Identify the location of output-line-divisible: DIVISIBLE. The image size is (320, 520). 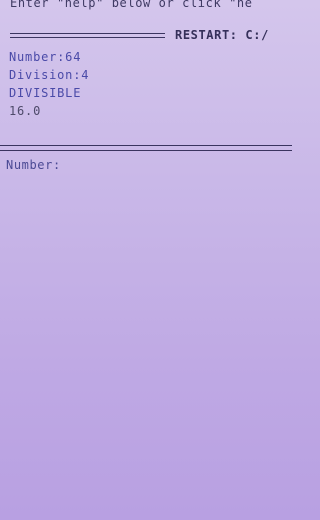
(45, 93).